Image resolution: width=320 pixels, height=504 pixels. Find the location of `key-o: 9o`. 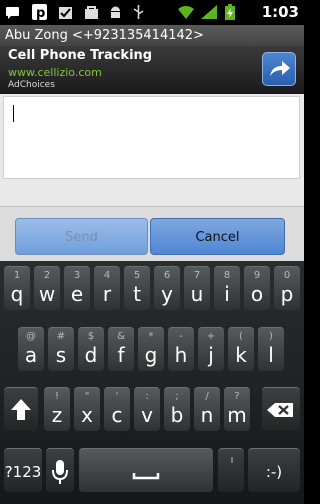

key-o: 9o is located at coordinates (257, 288).